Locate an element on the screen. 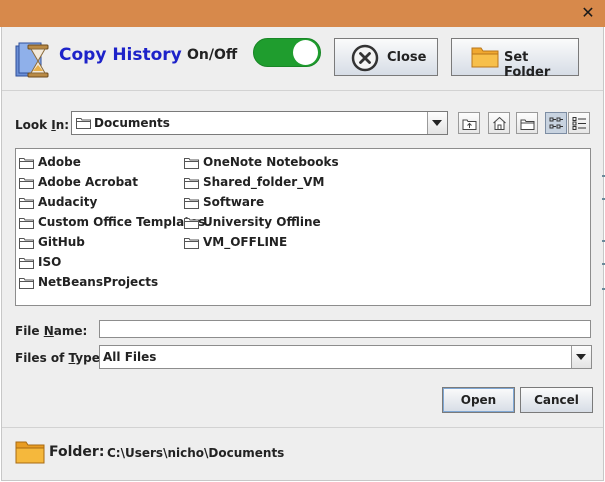  on-off-toggle is located at coordinates (287, 52).